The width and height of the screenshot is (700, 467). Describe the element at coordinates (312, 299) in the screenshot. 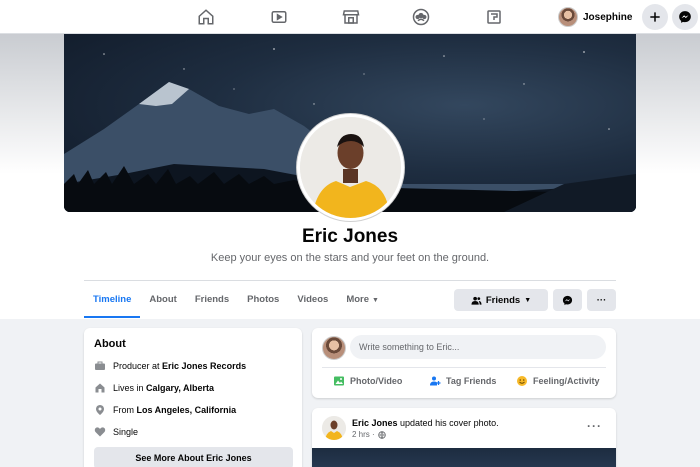

I see `tab-videos: Videos` at that location.